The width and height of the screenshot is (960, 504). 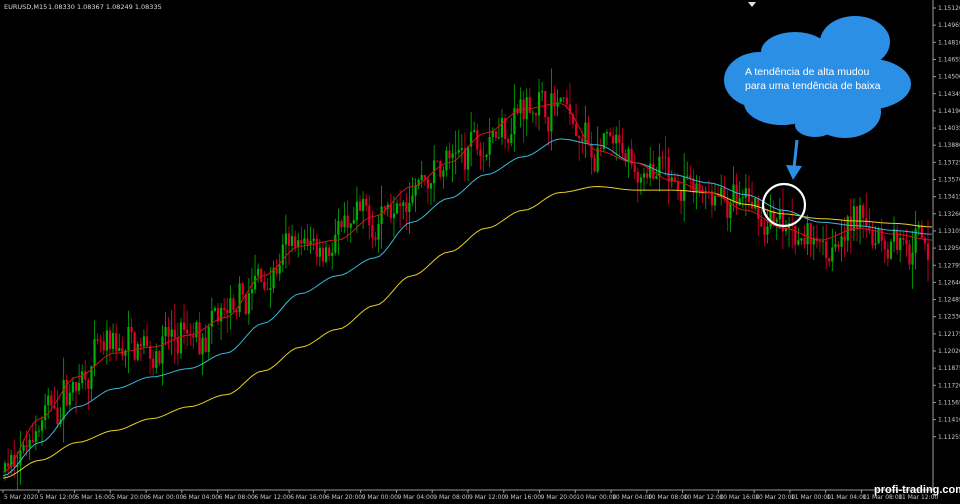 What do you see at coordinates (58, 497) in the screenshot?
I see `time-tick-label: 5 Mar 12:00` at bounding box center [58, 497].